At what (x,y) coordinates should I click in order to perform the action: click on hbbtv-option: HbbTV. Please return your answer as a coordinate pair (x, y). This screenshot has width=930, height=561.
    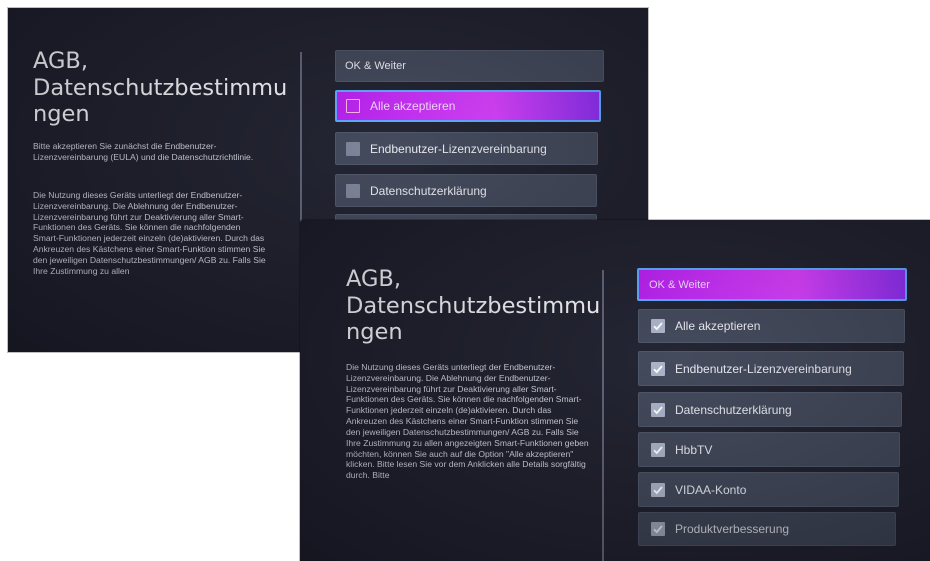
    Looking at the image, I should click on (769, 449).